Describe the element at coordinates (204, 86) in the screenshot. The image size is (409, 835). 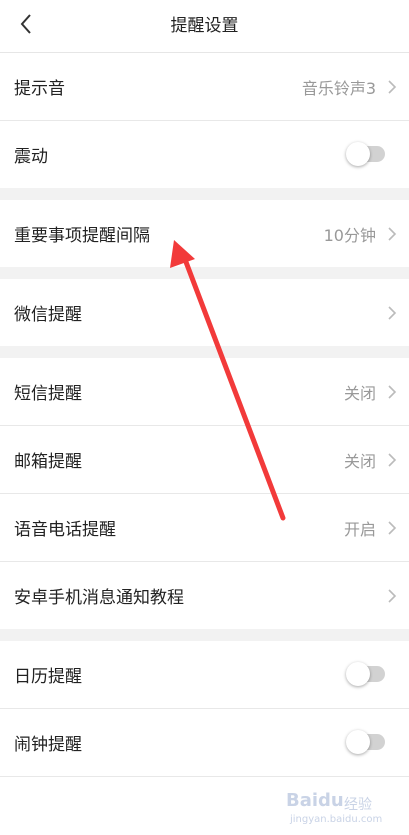
I see `row-tone: 提示音 音乐铃声3` at that location.